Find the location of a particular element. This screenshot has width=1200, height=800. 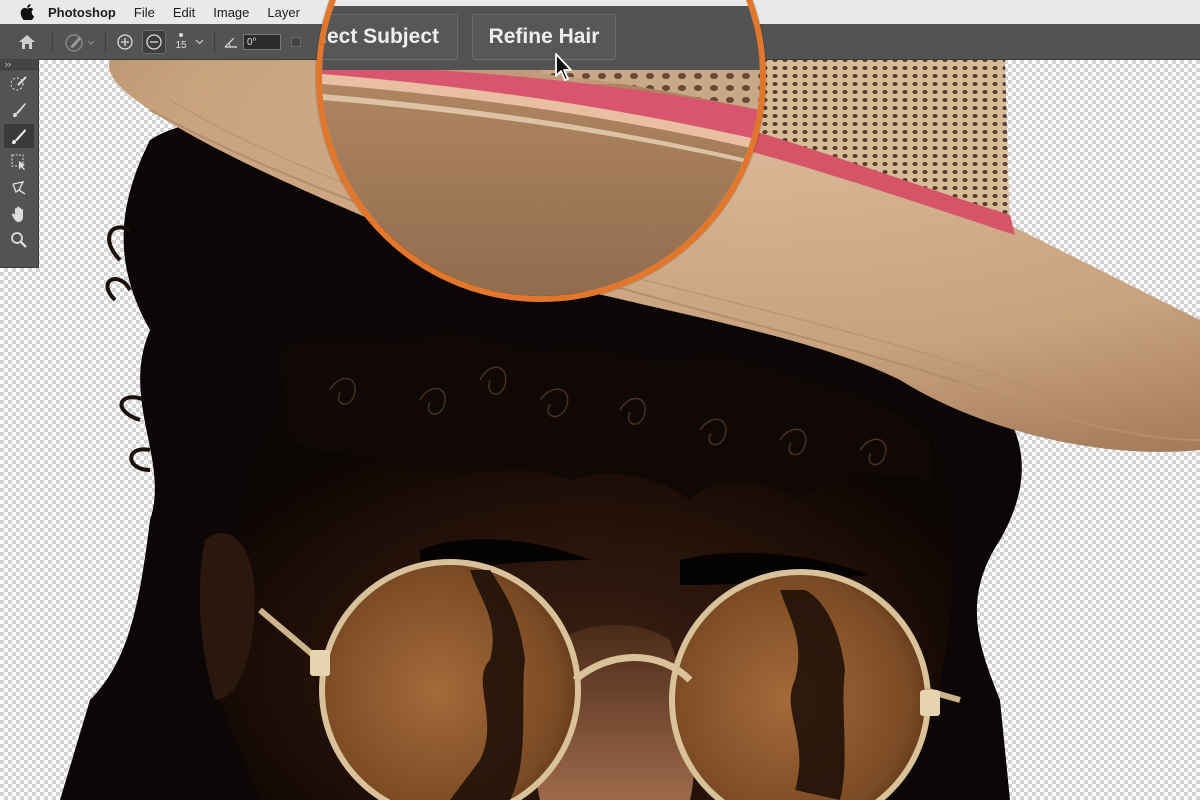

select-subject-button: lect Subject is located at coordinates (390, 37).